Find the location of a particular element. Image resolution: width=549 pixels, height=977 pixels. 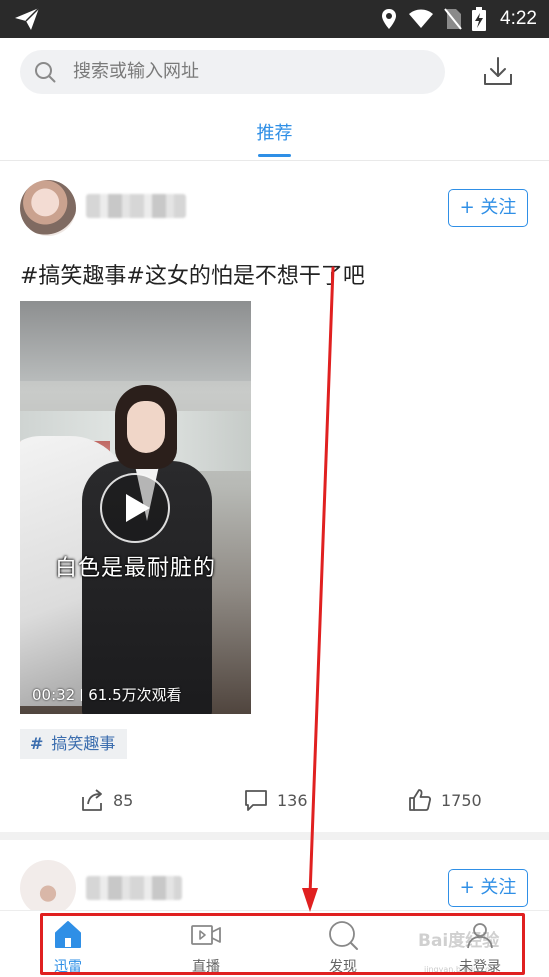

share-icon is located at coordinates (92, 800).